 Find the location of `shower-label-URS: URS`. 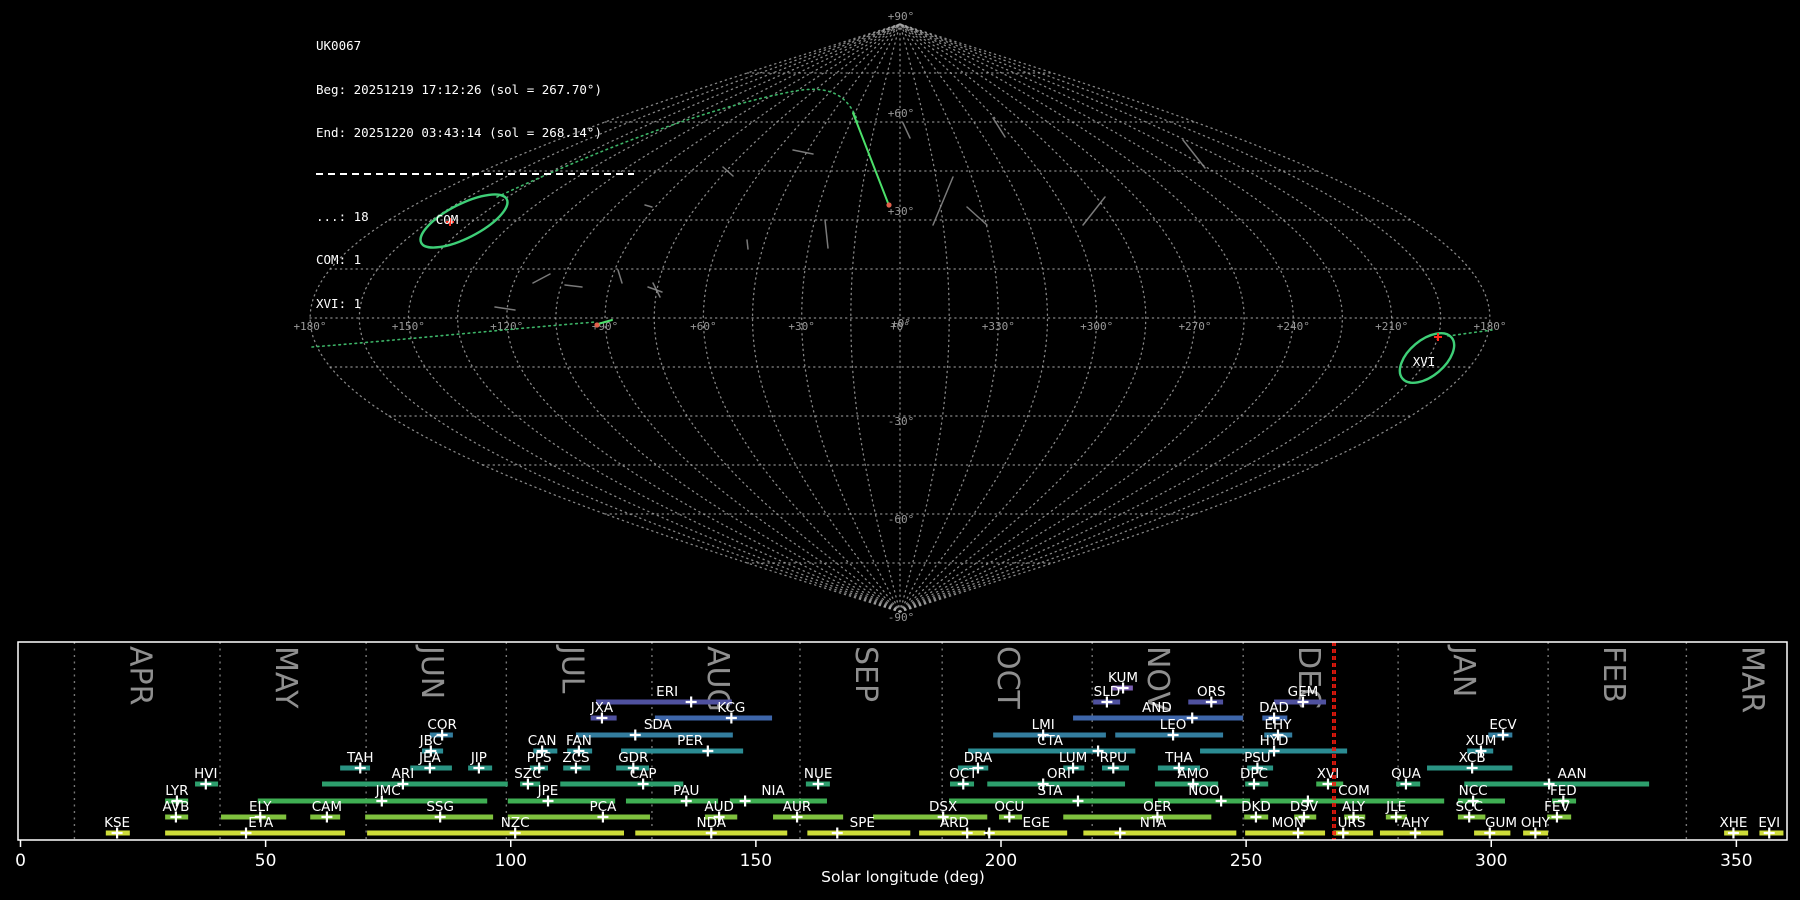

shower-label-URS: URS is located at coordinates (1352, 823).